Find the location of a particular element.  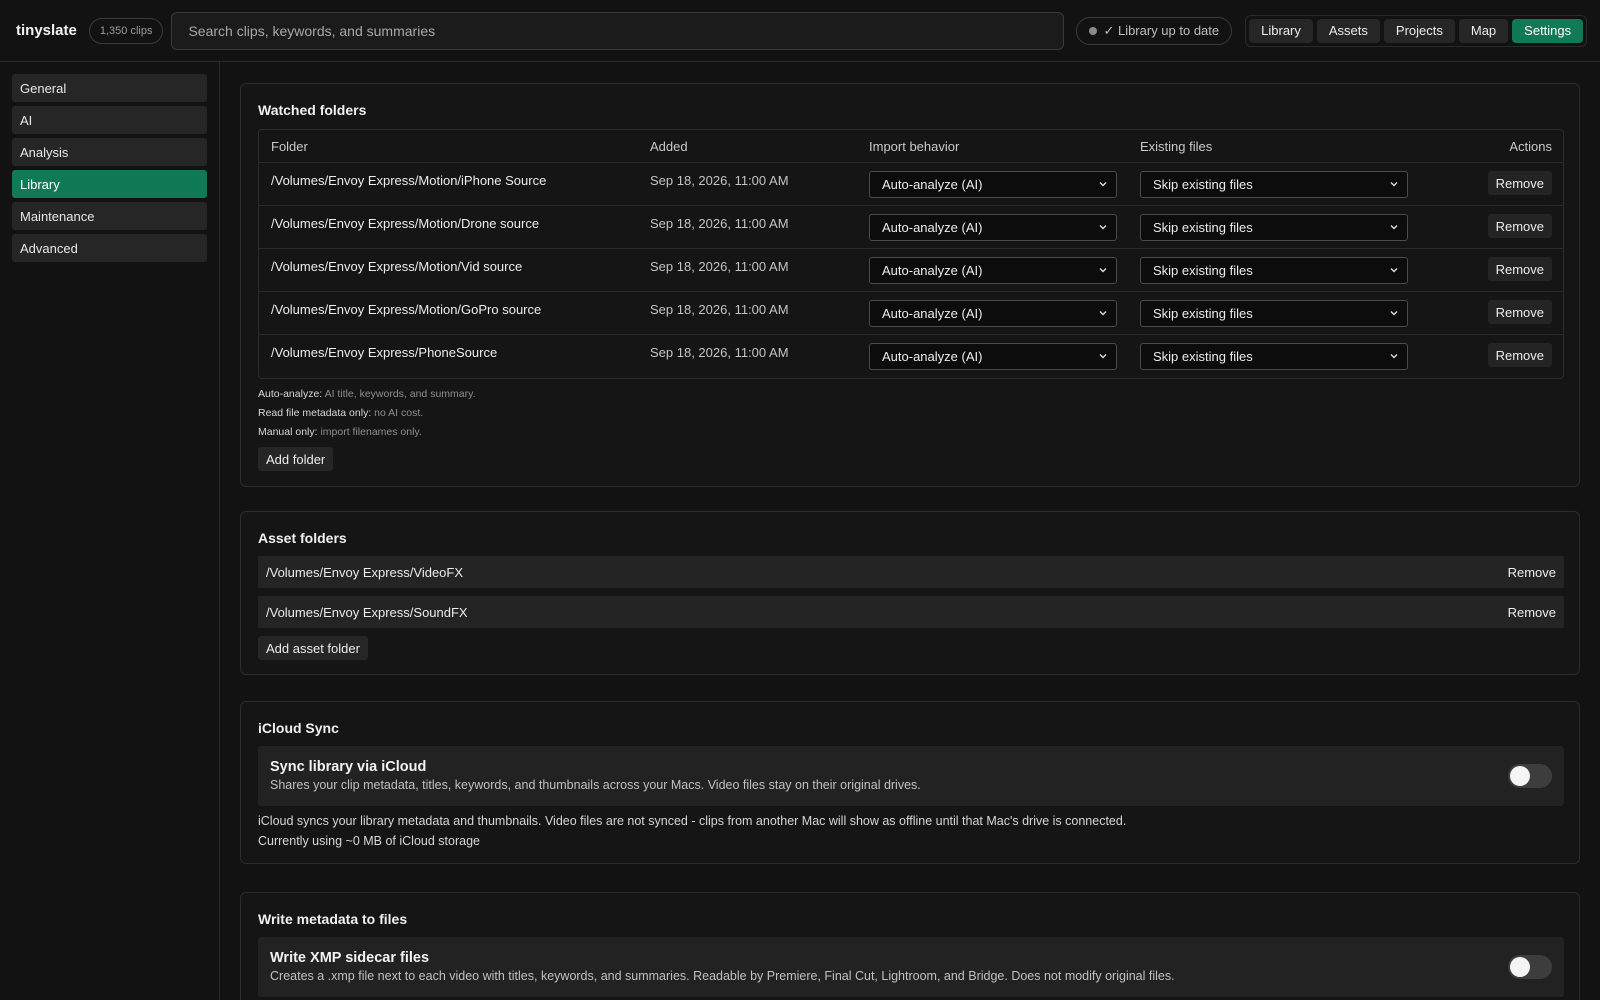

sidebar-item-library: Library is located at coordinates (109, 184).